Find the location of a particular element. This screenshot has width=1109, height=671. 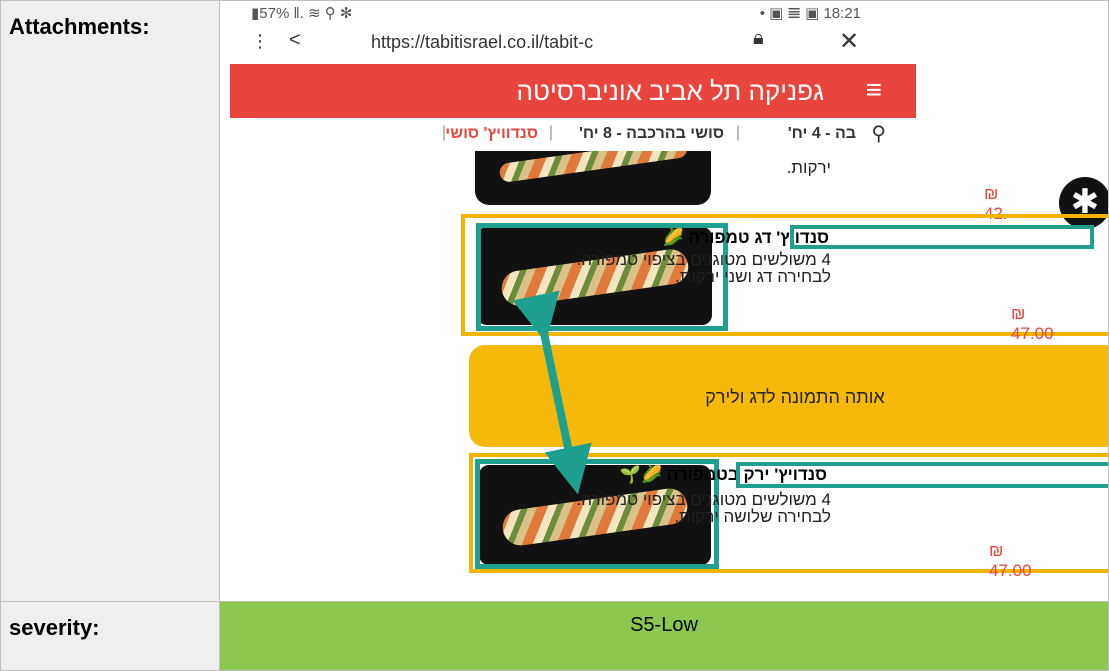

double-arrow-annotation is located at coordinates (552, 392).